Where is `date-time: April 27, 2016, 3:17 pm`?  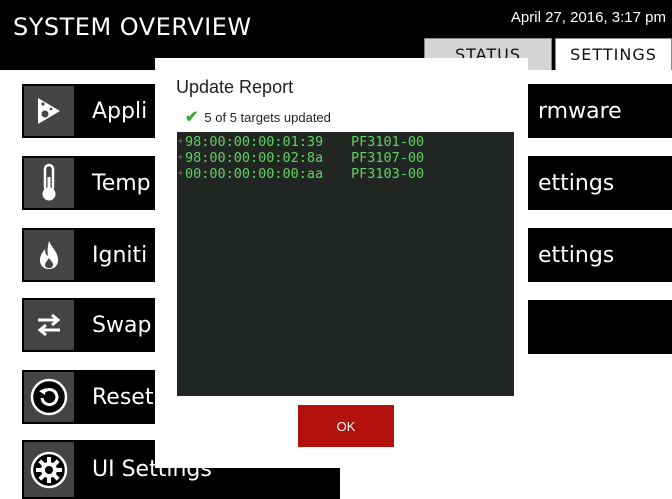
date-time: April 27, 2016, 3:17 pm is located at coordinates (588, 17).